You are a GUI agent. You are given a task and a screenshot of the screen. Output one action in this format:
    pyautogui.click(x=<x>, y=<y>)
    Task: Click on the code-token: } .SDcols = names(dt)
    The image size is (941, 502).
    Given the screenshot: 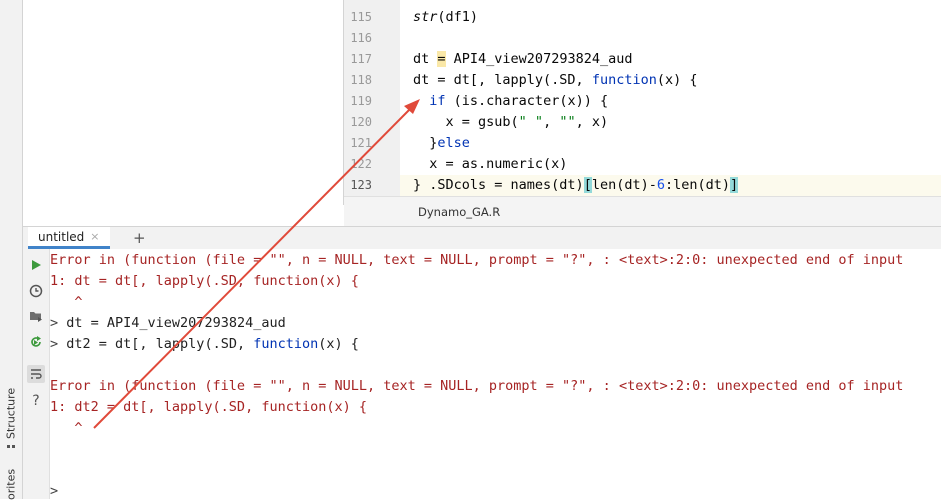 What is the action you would take?
    pyautogui.click(x=498, y=185)
    